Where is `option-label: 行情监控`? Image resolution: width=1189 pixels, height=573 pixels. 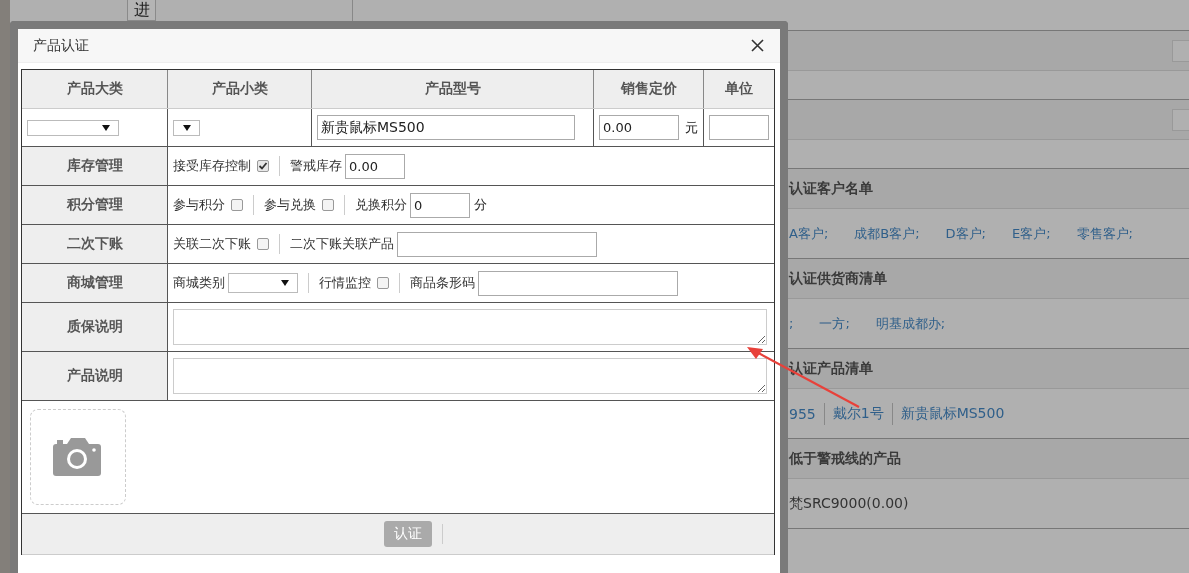
option-label: 行情监控 is located at coordinates (345, 283).